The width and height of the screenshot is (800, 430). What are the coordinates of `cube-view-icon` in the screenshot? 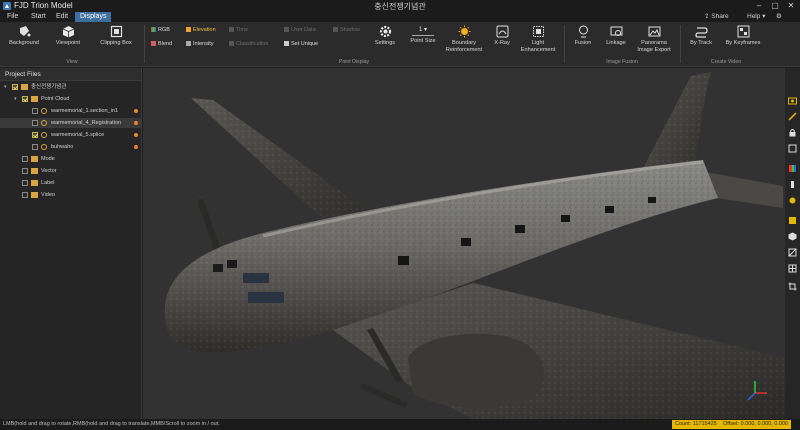 It's located at (792, 236).